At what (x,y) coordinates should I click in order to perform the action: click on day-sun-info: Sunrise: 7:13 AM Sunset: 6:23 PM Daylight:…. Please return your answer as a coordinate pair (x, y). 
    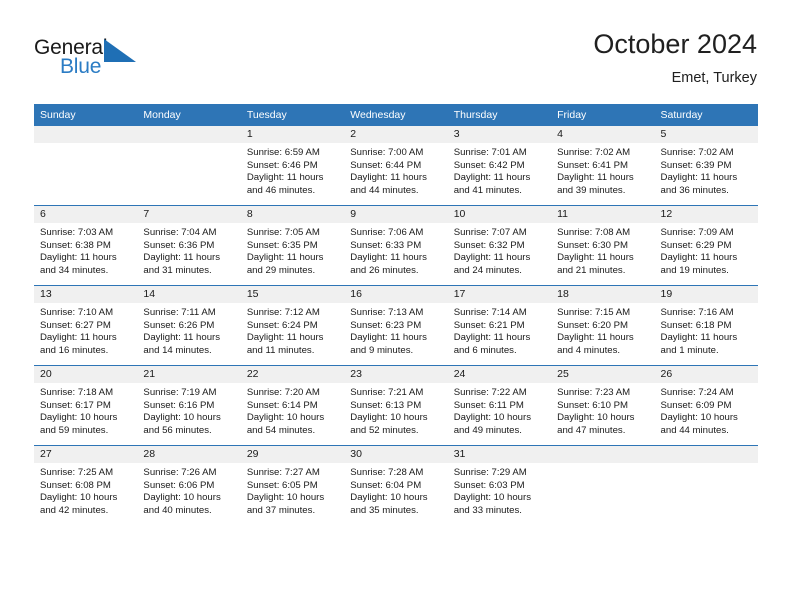
    Looking at the image, I should click on (395, 330).